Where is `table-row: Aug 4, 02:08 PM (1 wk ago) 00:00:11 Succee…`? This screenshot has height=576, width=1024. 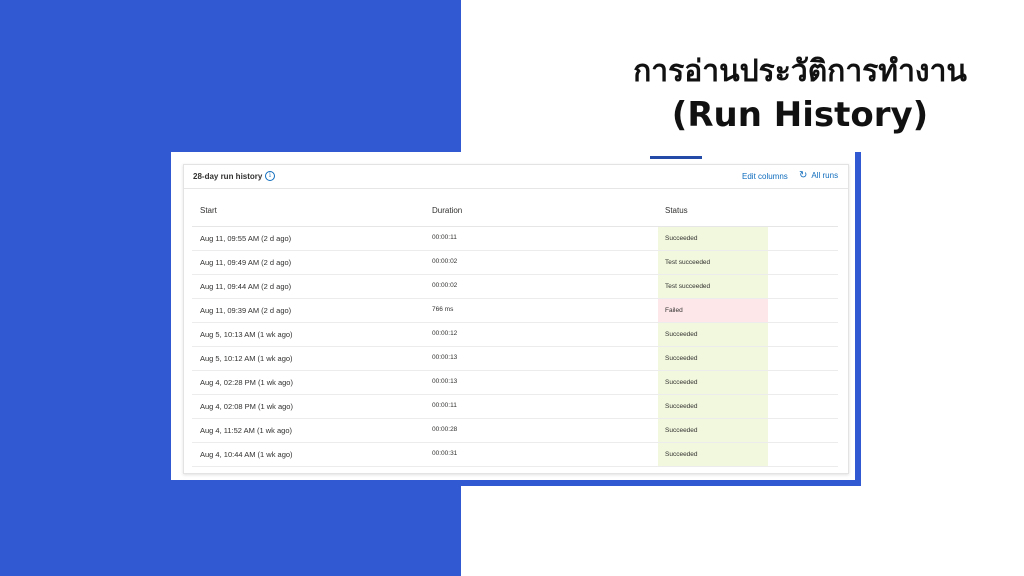
table-row: Aug 4, 02:08 PM (1 wk ago) 00:00:11 Succee… is located at coordinates (515, 407).